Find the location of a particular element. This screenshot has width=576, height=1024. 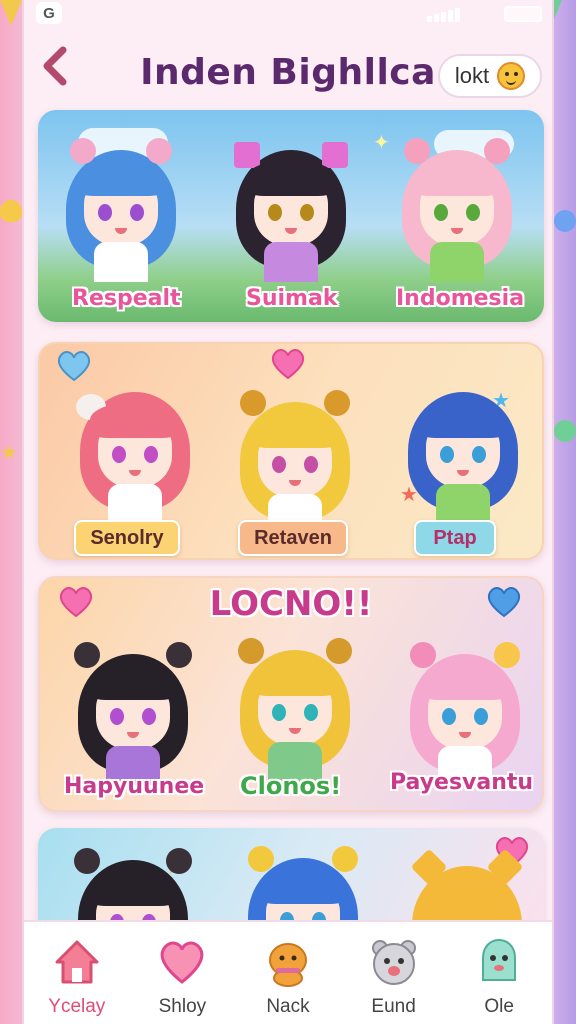

cat-mascot-icon is located at coordinates (287, 965).